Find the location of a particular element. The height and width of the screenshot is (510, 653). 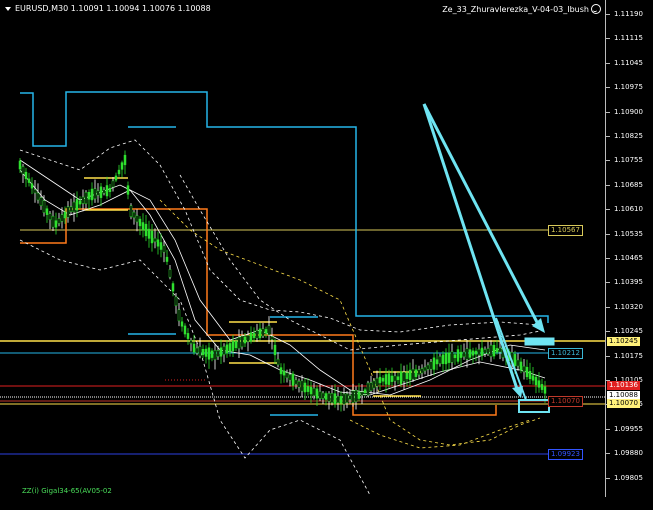

axis-tick-label: 1.10975 is located at coordinates (628, 87).